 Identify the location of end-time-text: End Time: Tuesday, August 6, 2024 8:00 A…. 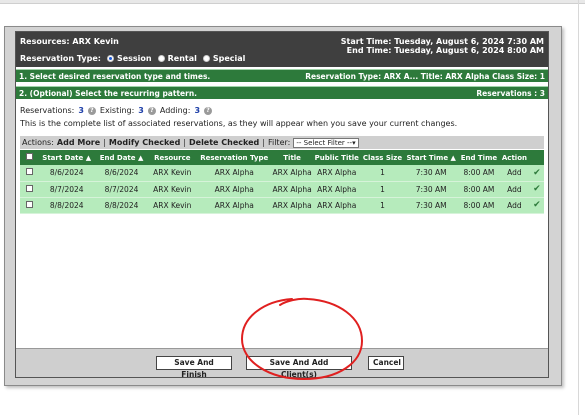
(445, 50).